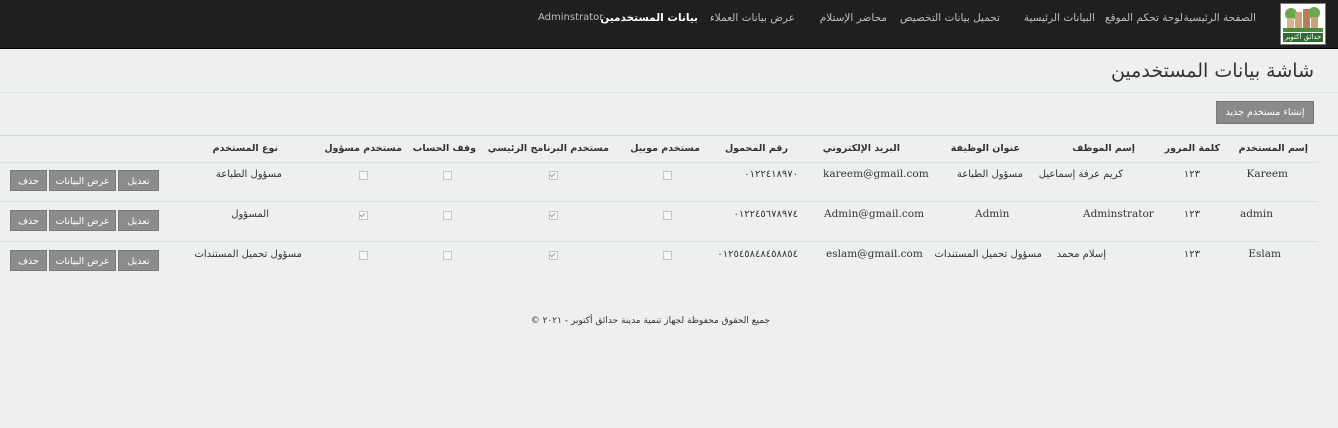 This screenshot has height=428, width=1338. Describe the element at coordinates (992, 214) in the screenshot. I see `cell-job-title: Admin` at that location.